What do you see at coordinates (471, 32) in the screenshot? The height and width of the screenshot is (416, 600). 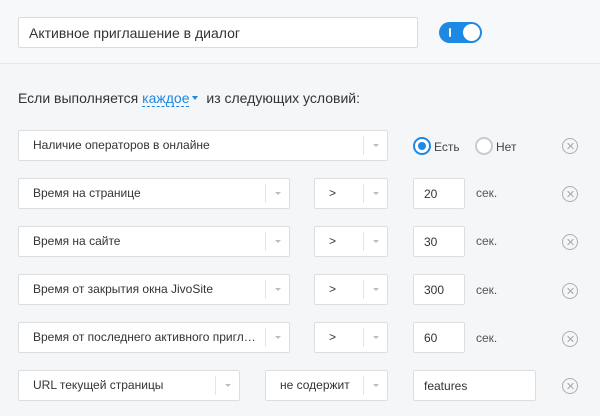 I see `toggle-knob` at bounding box center [471, 32].